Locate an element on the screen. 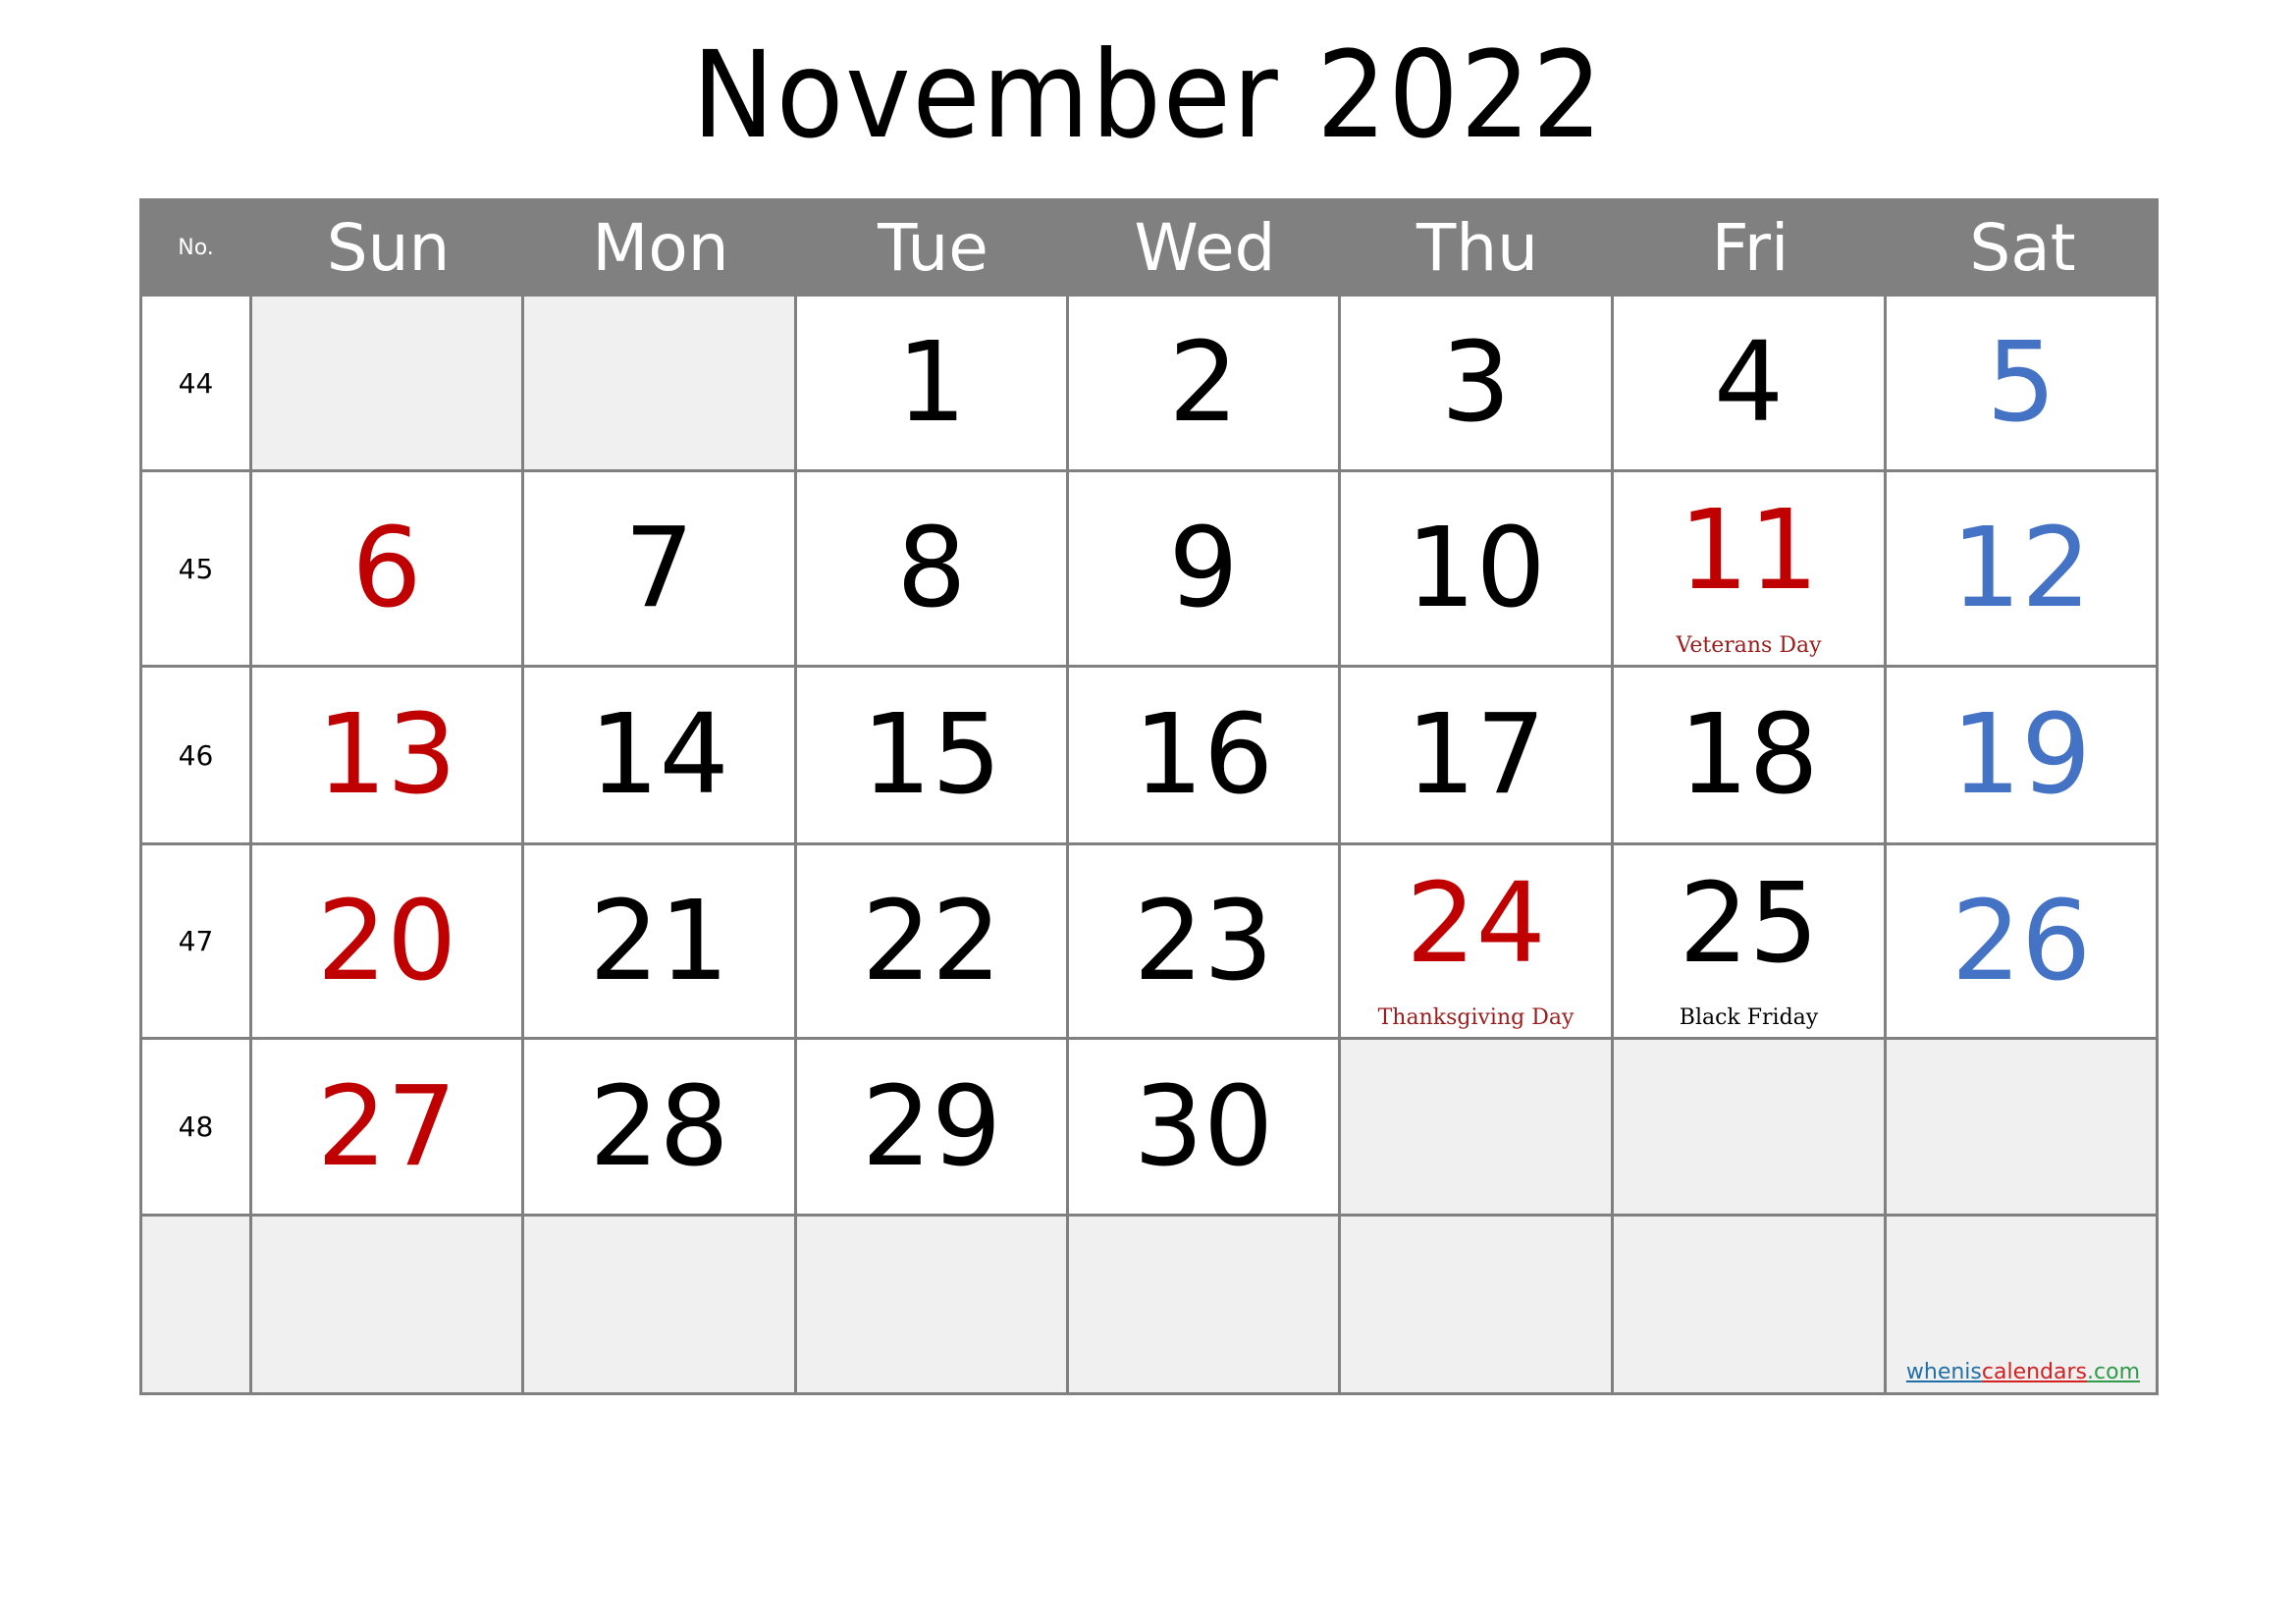 The image size is (2296, 1624). weekday-header: No. Sun Mon Tue Wed Thu Fri Sat is located at coordinates (1149, 247).